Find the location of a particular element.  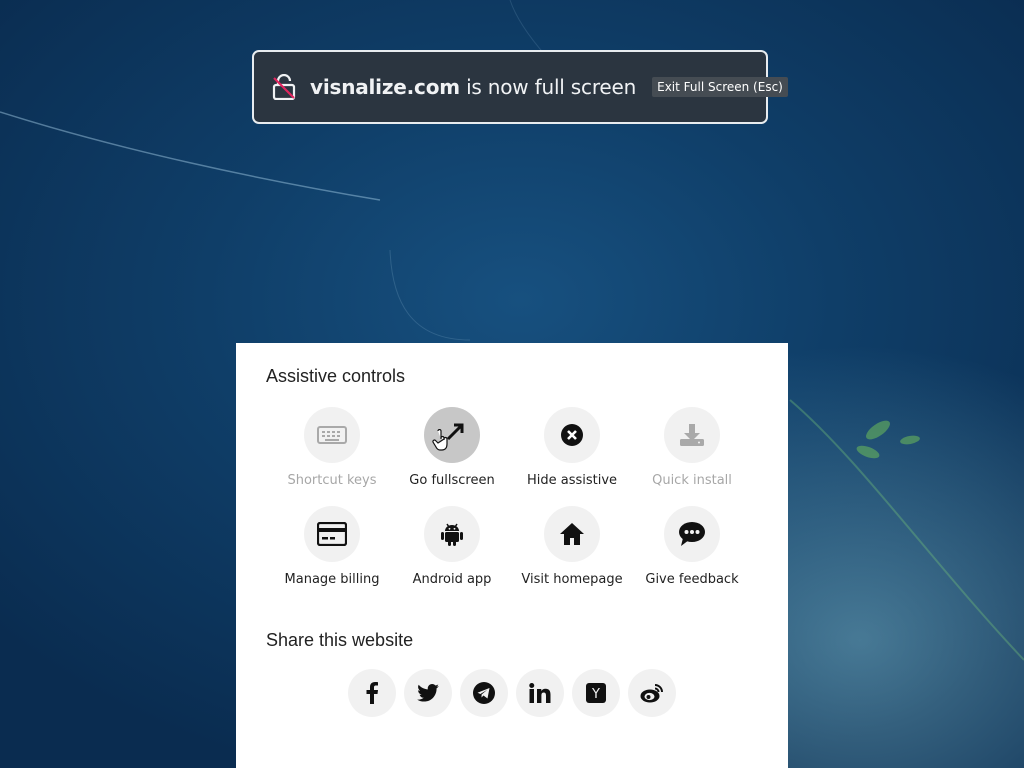

android-app-button: Android app is located at coordinates (452, 546).